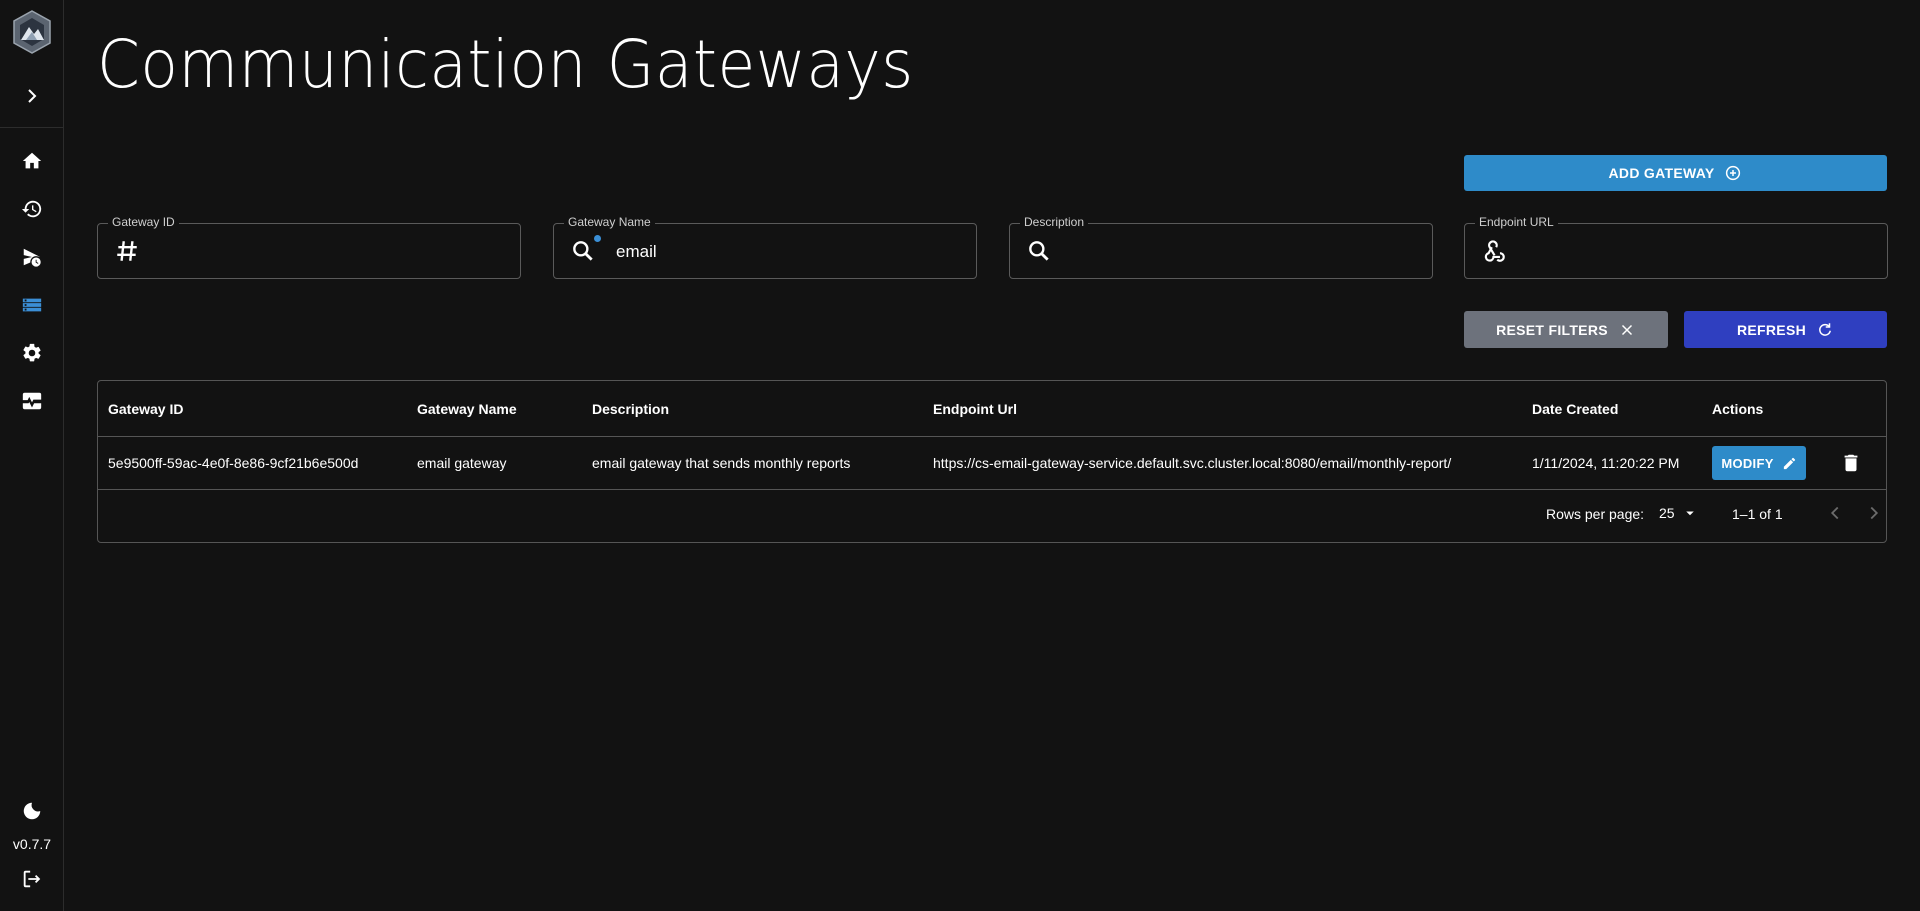 The width and height of the screenshot is (1920, 911). What do you see at coordinates (1733, 173) in the screenshot?
I see `add-circle-icon` at bounding box center [1733, 173].